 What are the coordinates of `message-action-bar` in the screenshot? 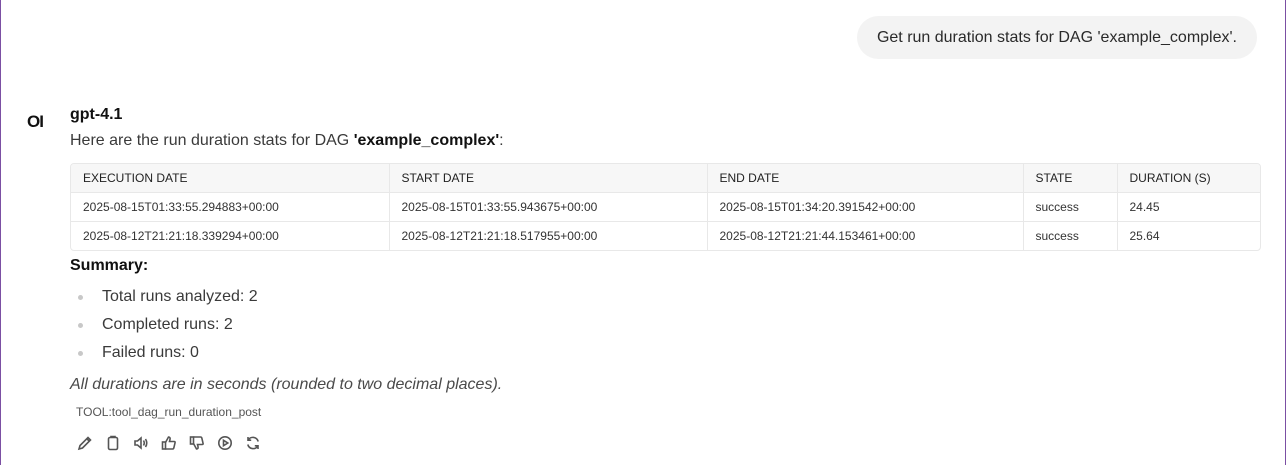 It's located at (169, 443).